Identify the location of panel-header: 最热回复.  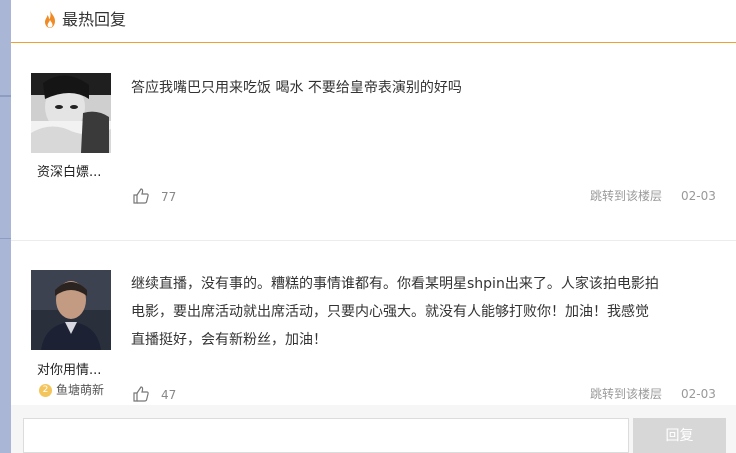
(373, 21).